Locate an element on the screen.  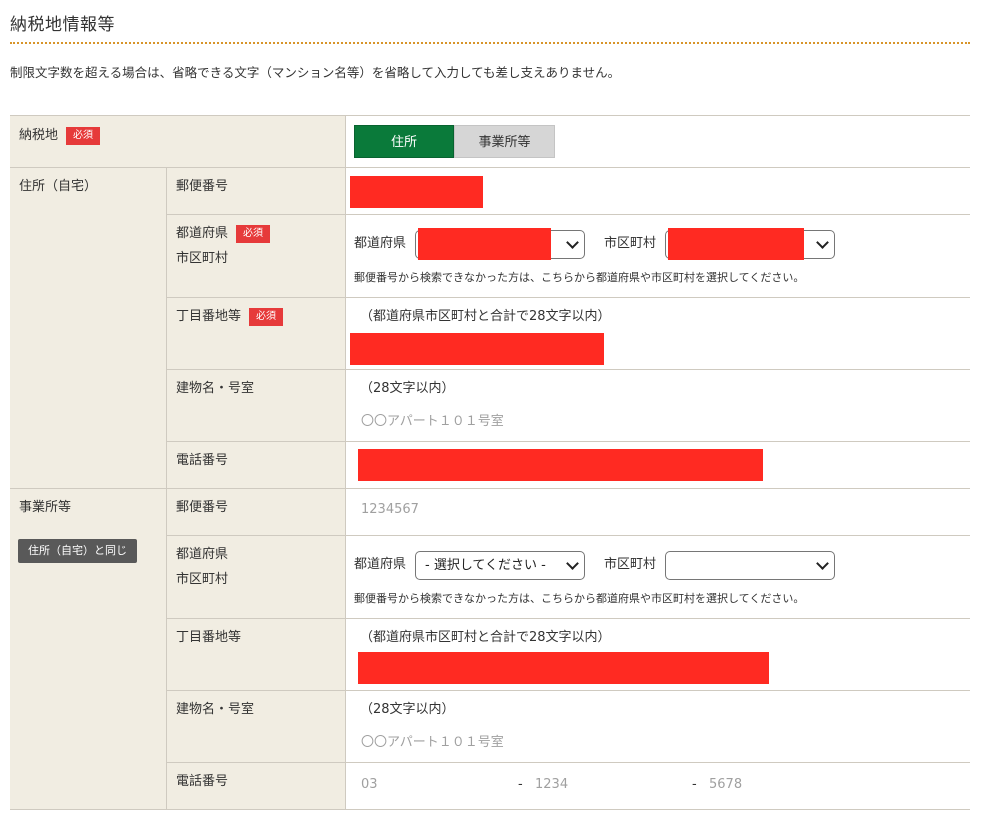
office-group-cell is located at coordinates (88, 648).